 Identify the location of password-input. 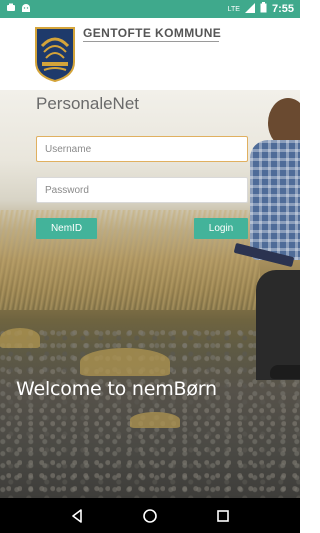
(142, 190).